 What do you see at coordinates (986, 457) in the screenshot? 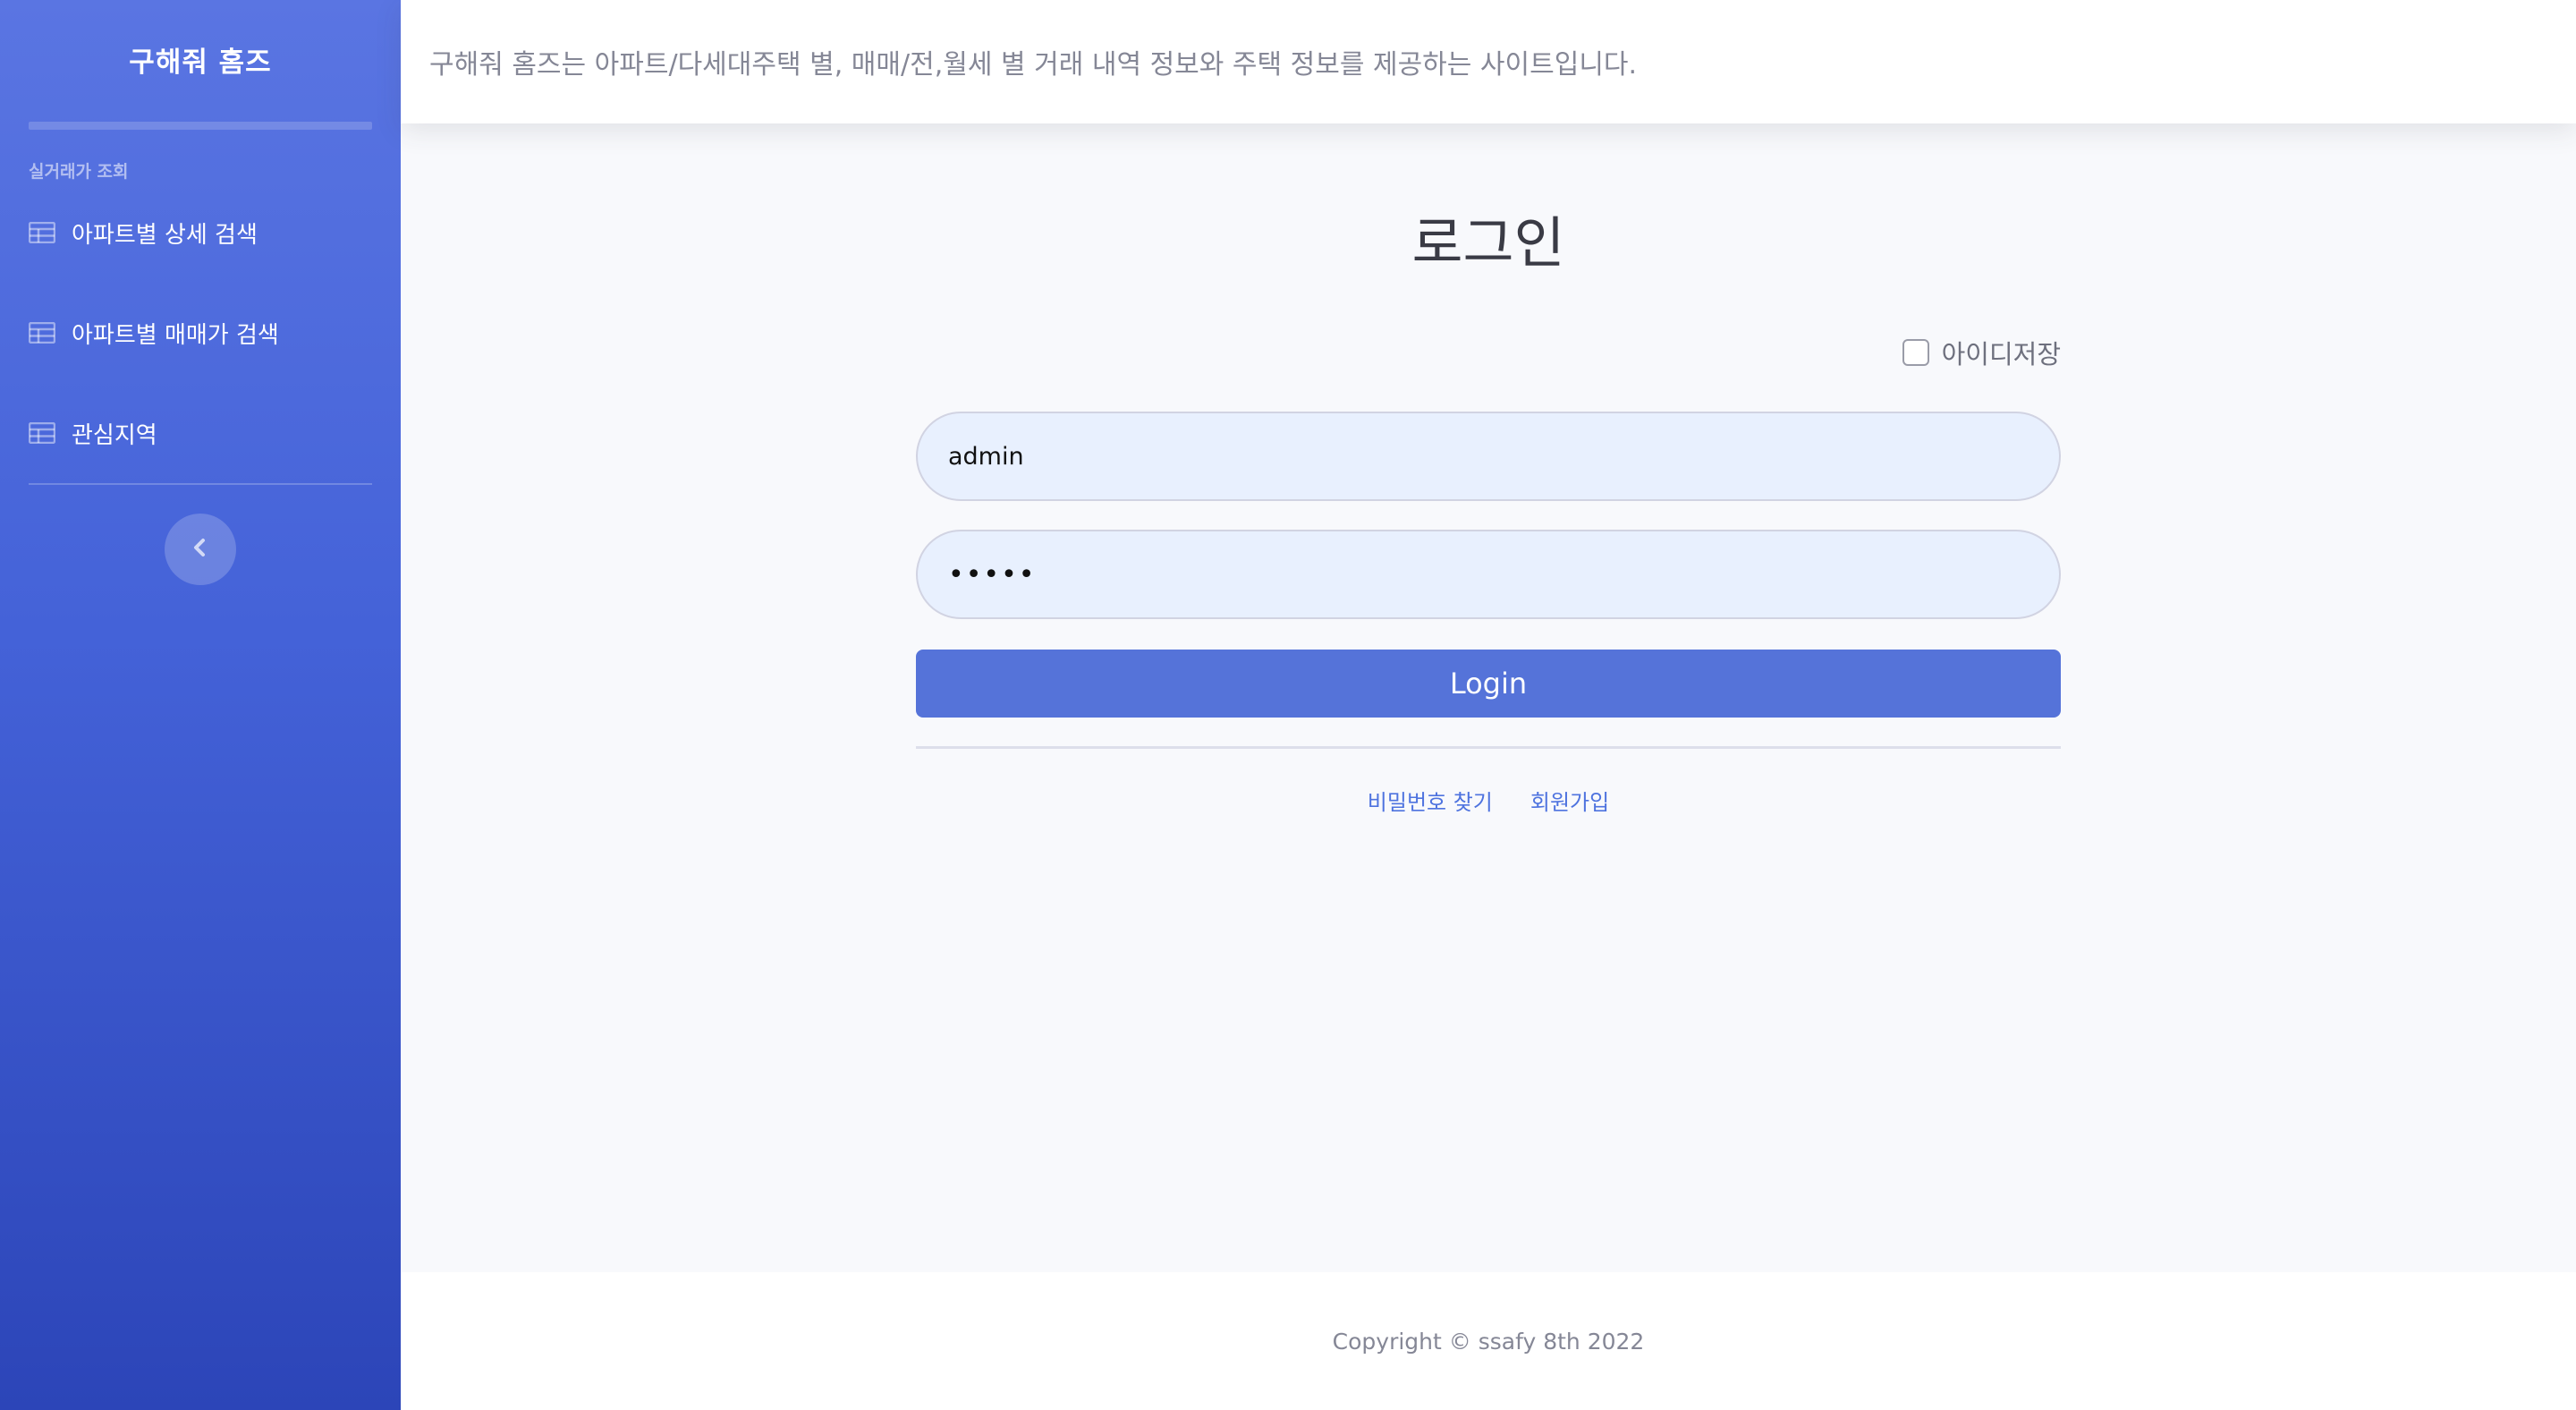
I see `username-value: admin` at bounding box center [986, 457].